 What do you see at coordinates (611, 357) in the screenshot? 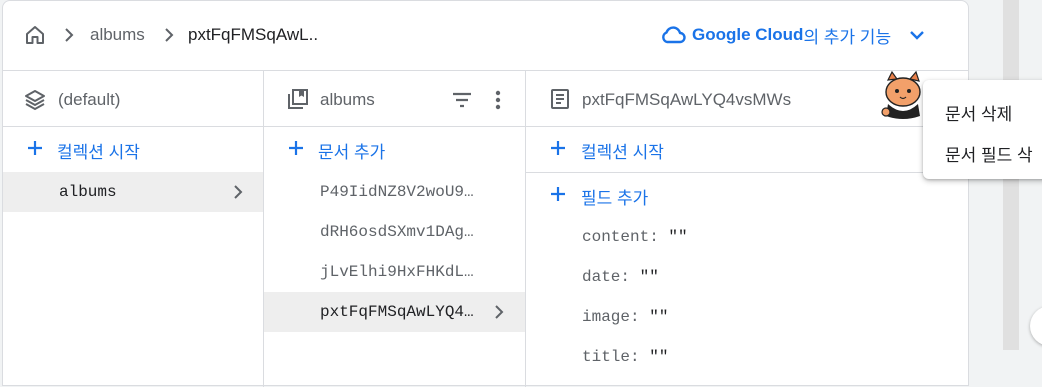
I see `field-name: title:` at bounding box center [611, 357].